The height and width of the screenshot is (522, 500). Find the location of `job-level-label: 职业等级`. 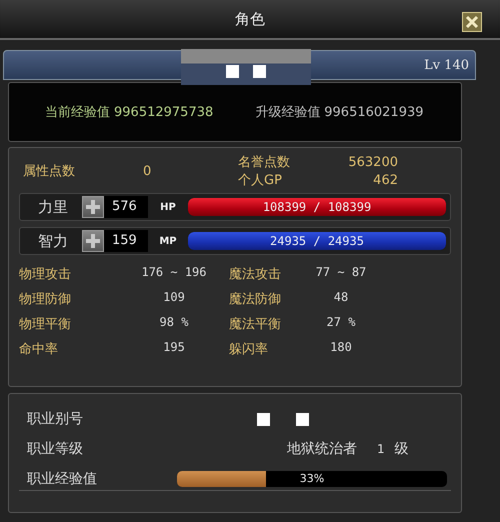

job-level-label: 职业等级 is located at coordinates (55, 449).